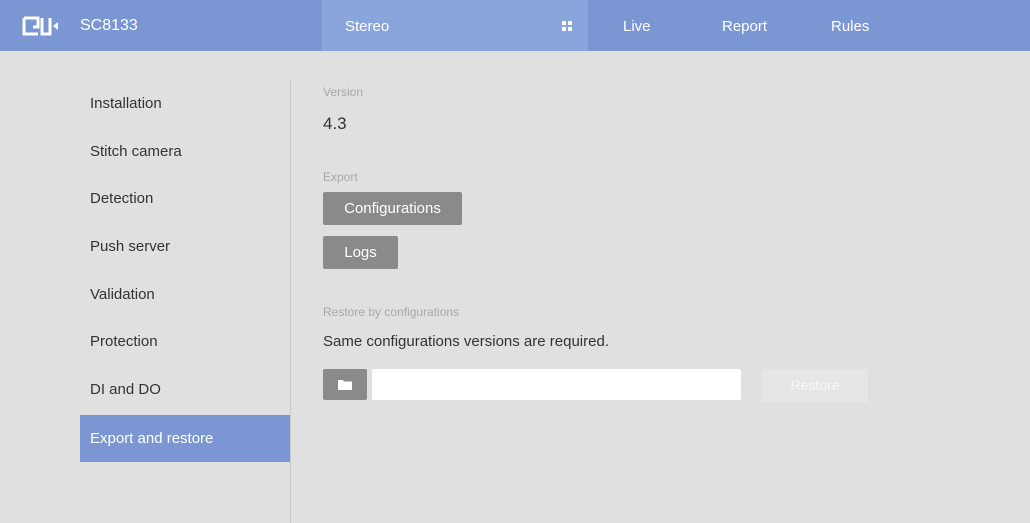  Describe the element at coordinates (185, 246) in the screenshot. I see `sidebar-item-push-server: Push server` at that location.